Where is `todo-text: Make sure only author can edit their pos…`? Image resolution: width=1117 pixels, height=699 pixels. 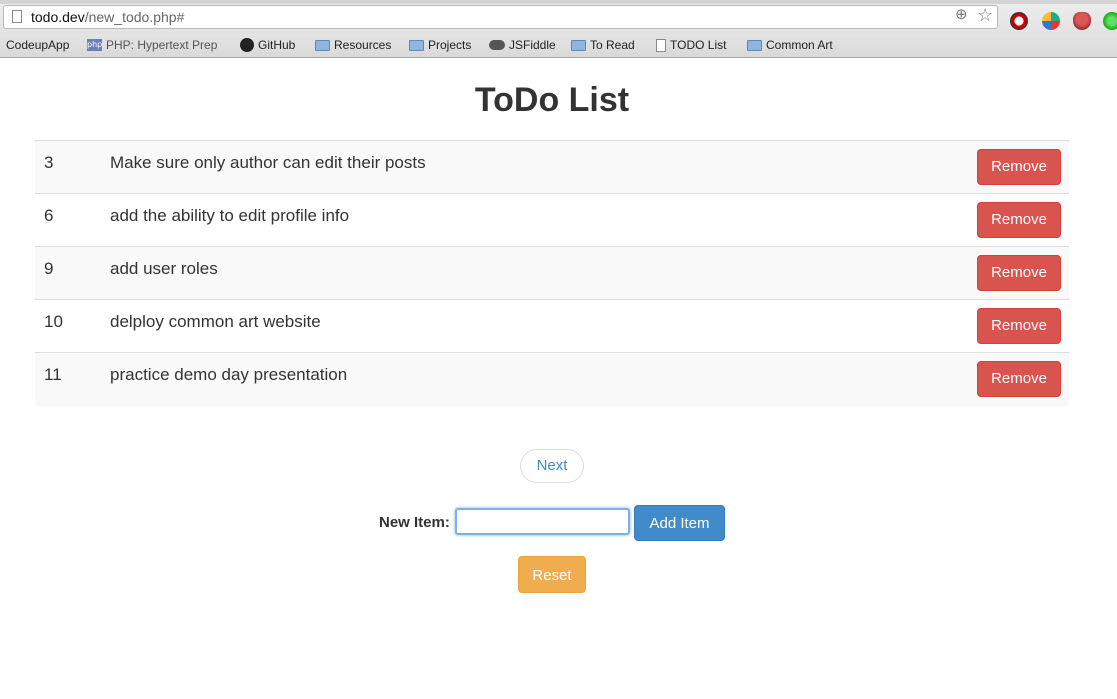
todo-text: Make sure only author can edit their pos… is located at coordinates (268, 162).